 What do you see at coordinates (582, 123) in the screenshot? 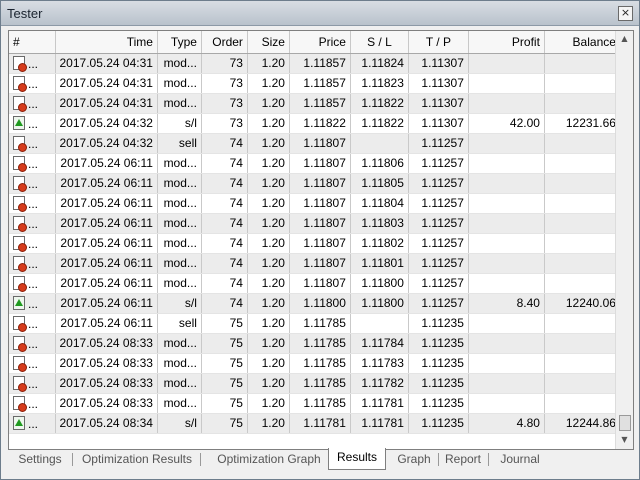
I see `cell-balance: 12231.66` at bounding box center [582, 123].